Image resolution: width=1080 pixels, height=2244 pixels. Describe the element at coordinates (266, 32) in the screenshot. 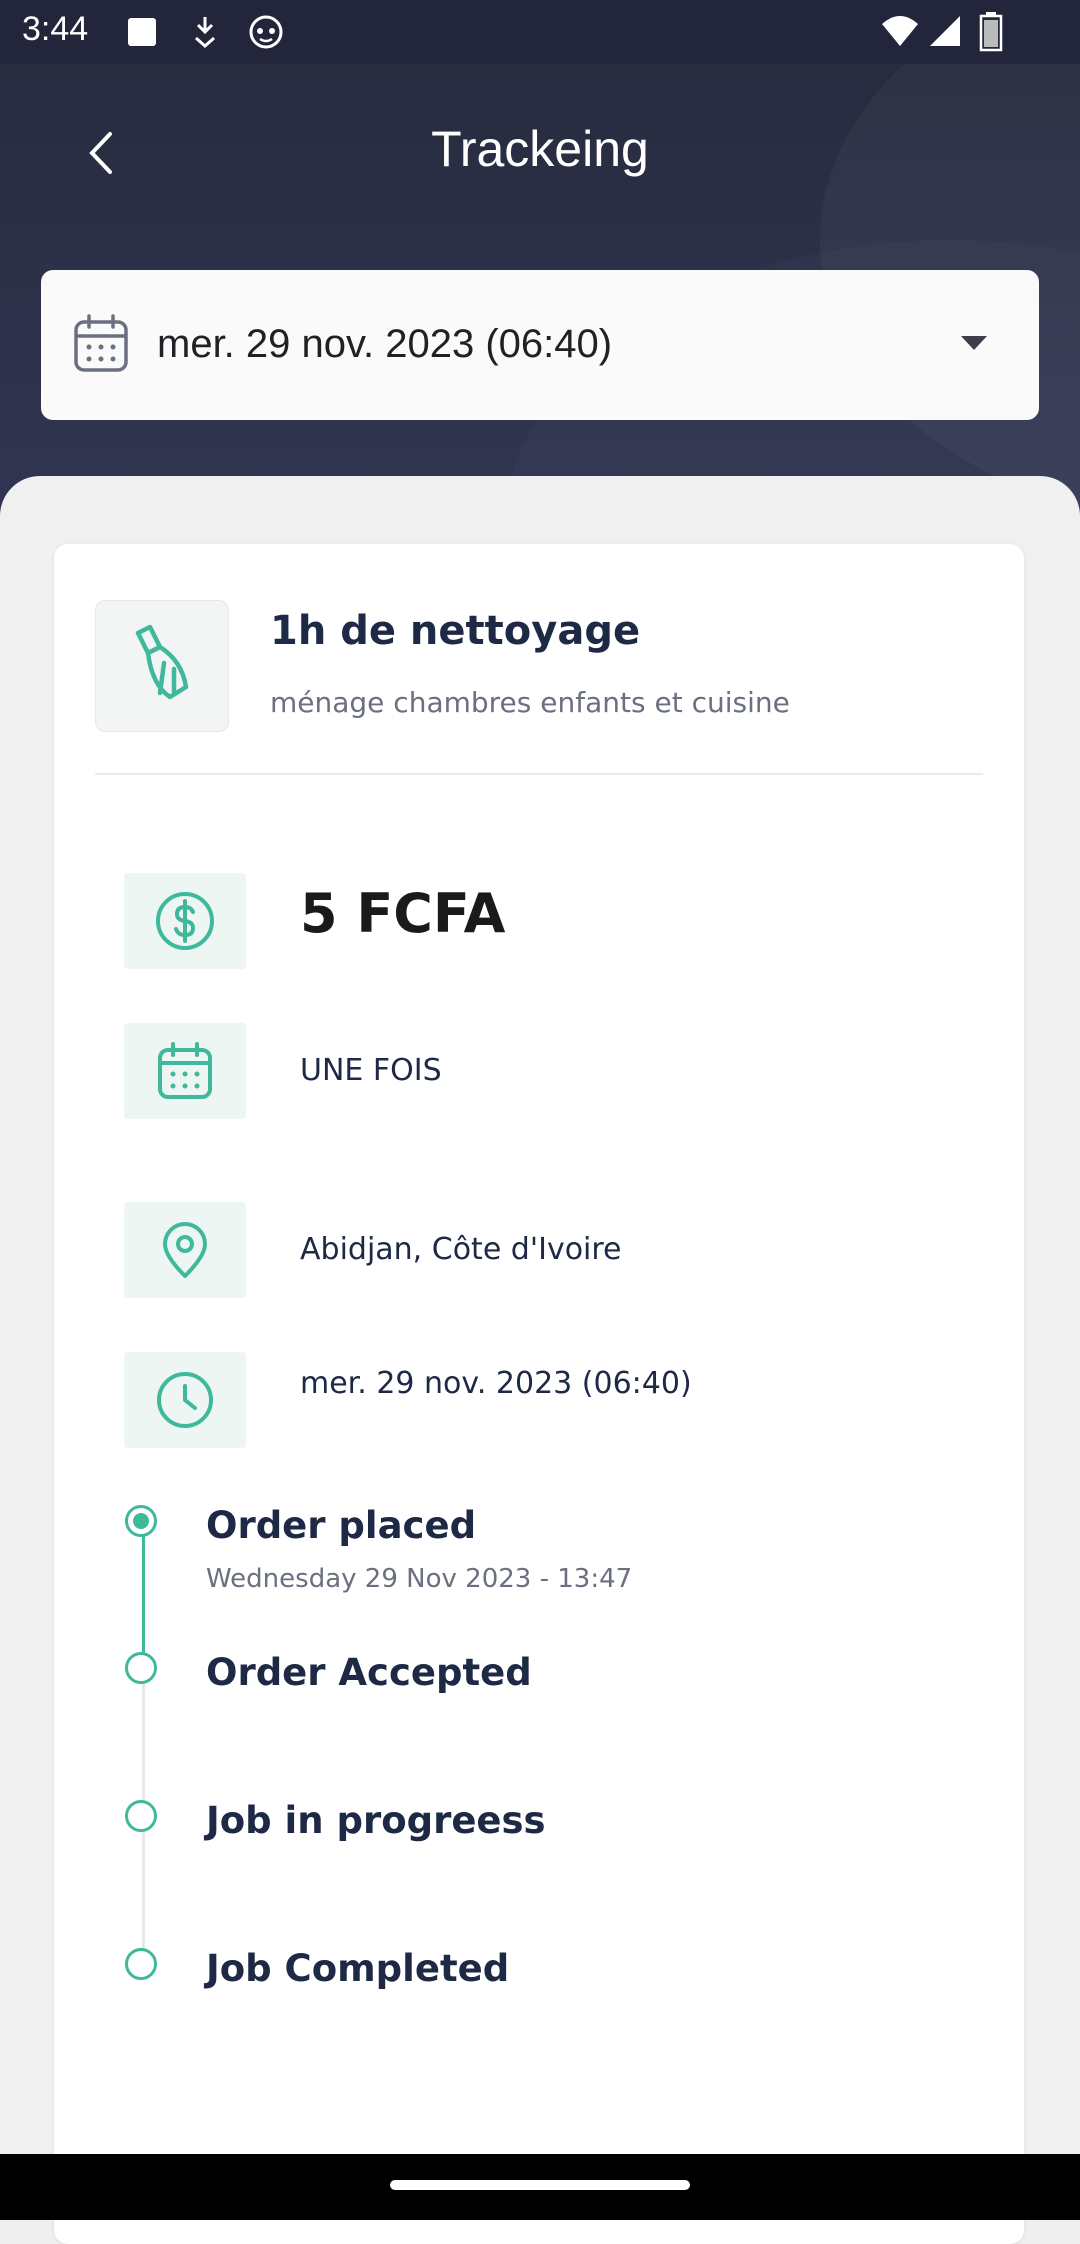

I see `cat-face-icon` at that location.